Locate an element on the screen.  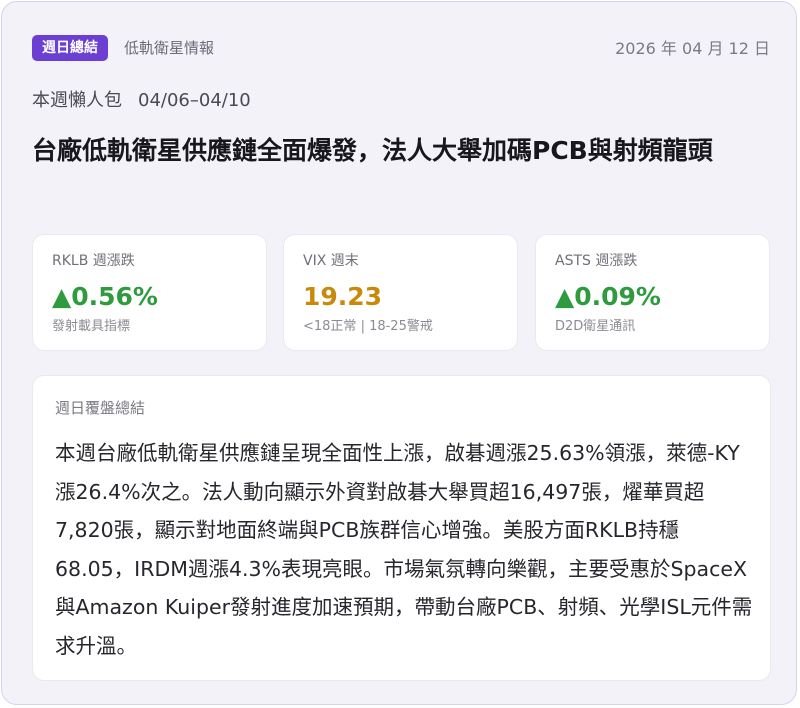
stat-value: 19.23 is located at coordinates (343, 296).